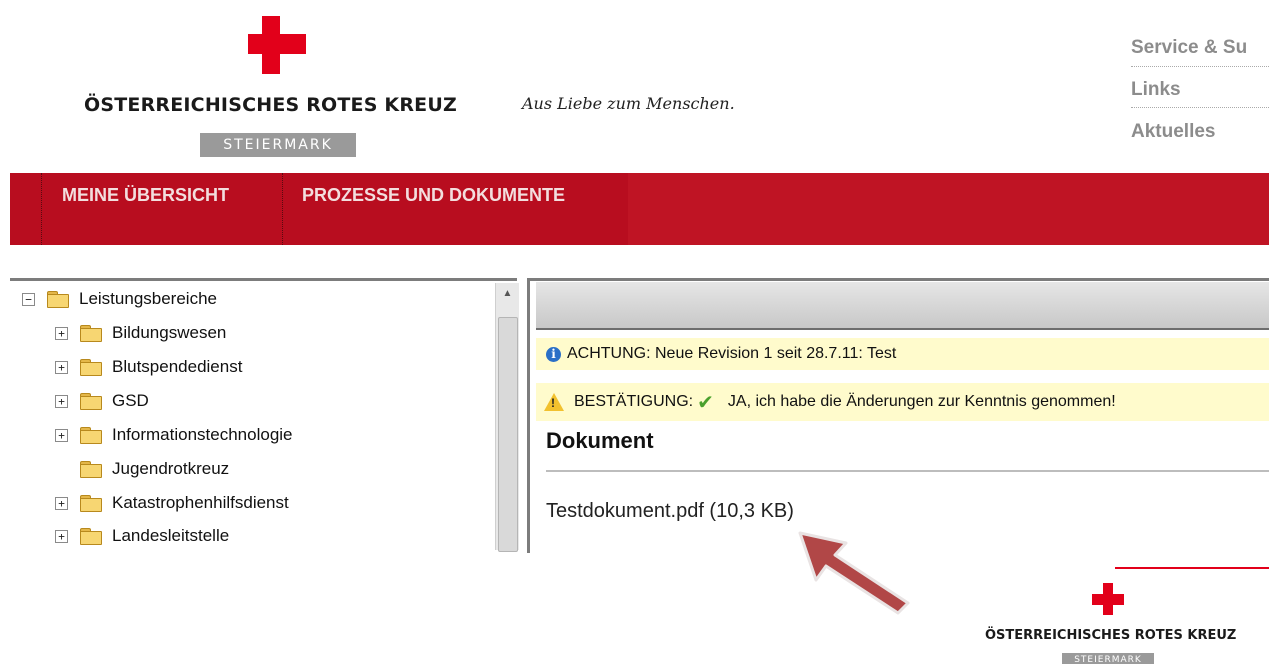 Image resolution: width=1269 pixels, height=664 pixels. What do you see at coordinates (554, 402) in the screenshot?
I see `warning-icon: !` at bounding box center [554, 402].